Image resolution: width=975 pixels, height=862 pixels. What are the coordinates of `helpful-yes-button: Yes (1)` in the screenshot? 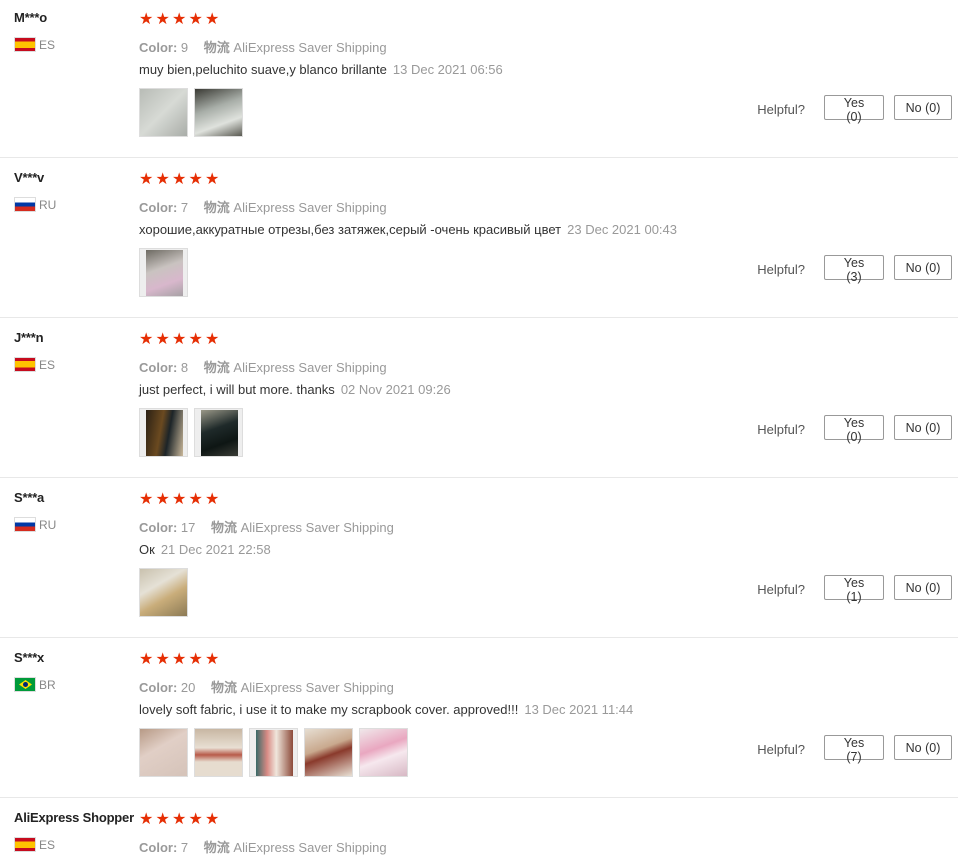 It's located at (854, 589).